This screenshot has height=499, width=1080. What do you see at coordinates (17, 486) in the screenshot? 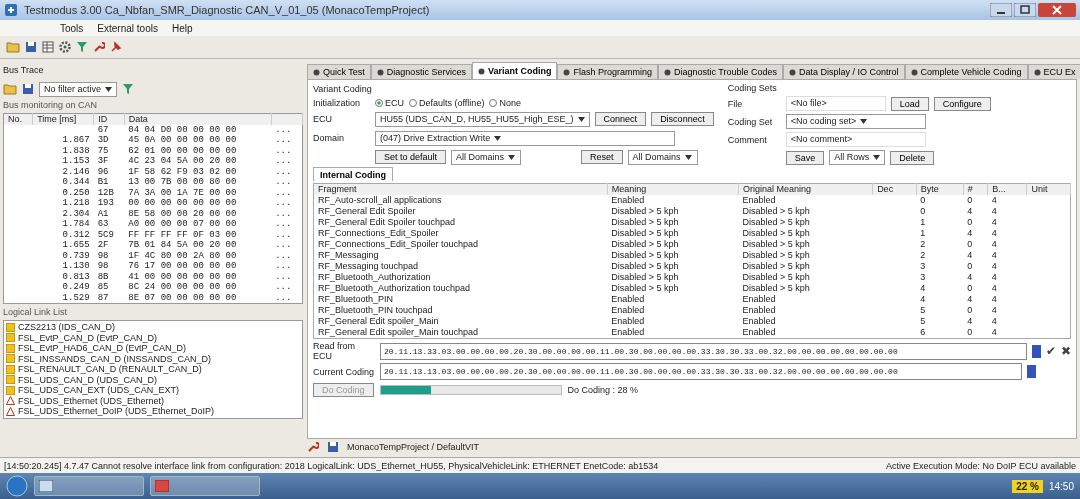
I see `start-icon` at bounding box center [17, 486].